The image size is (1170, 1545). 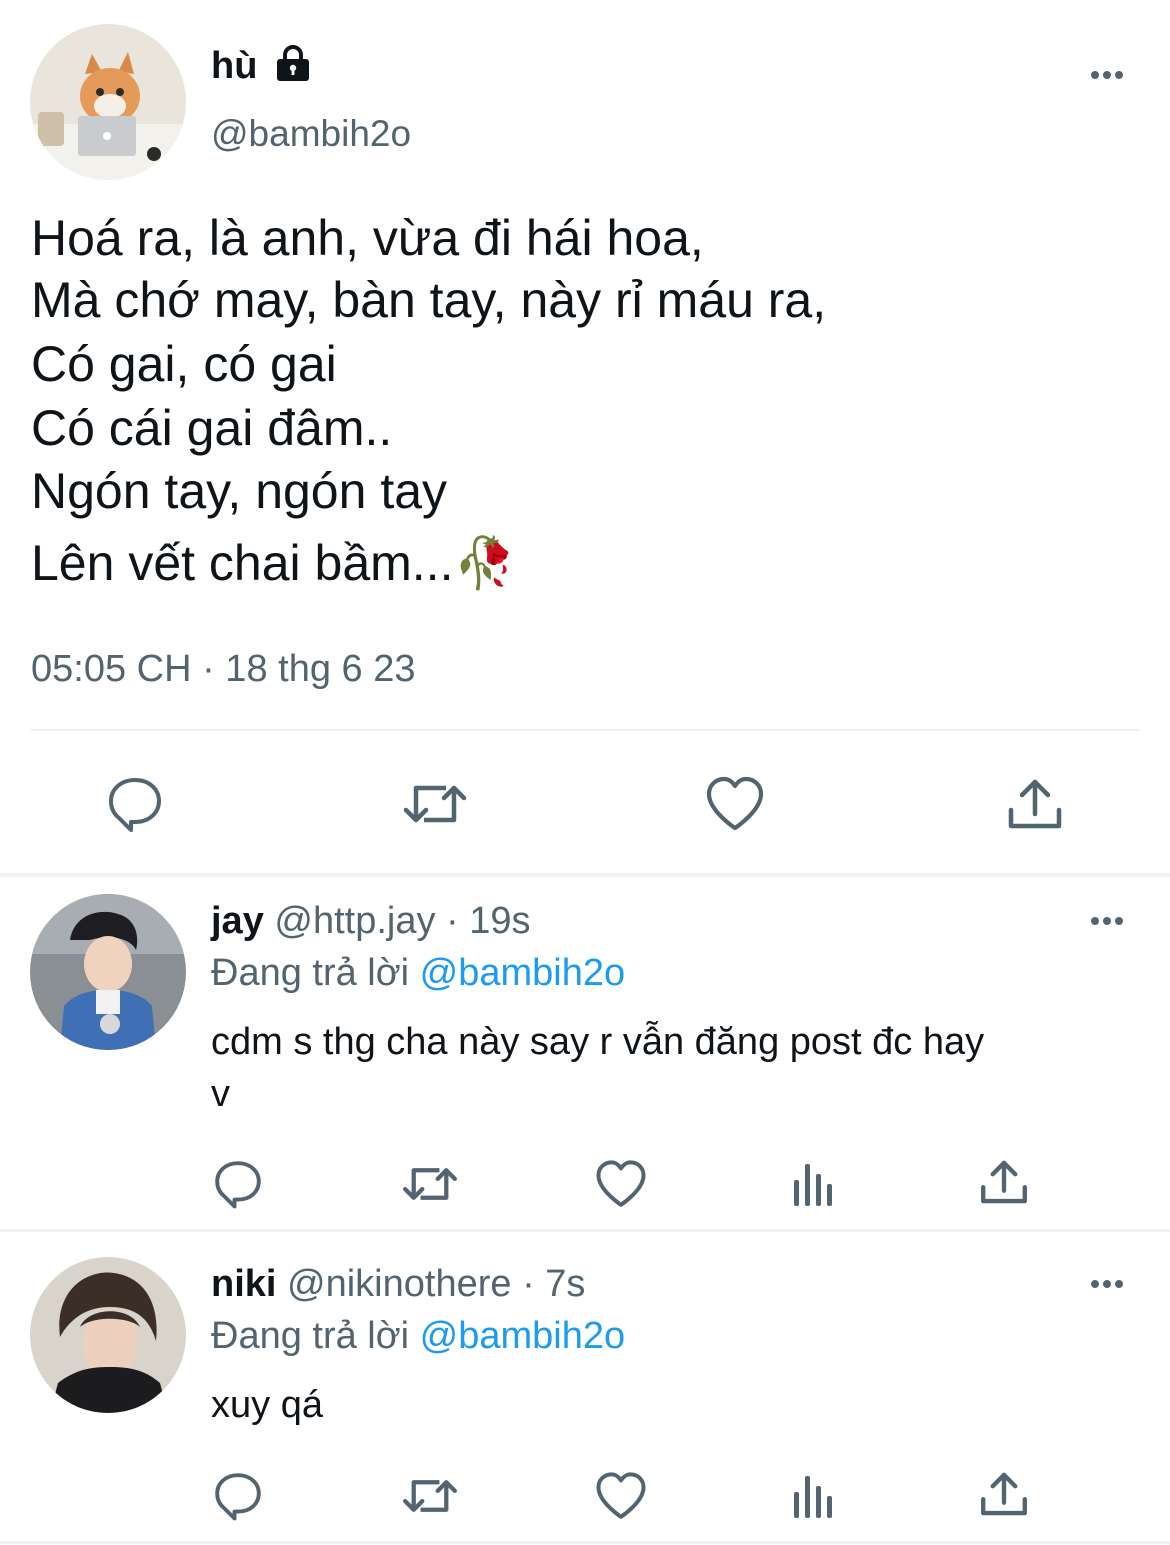 I want to click on tweet-line: Mà chớ may, bàn tay, này rỉ máu ra,, so click(x=429, y=300).